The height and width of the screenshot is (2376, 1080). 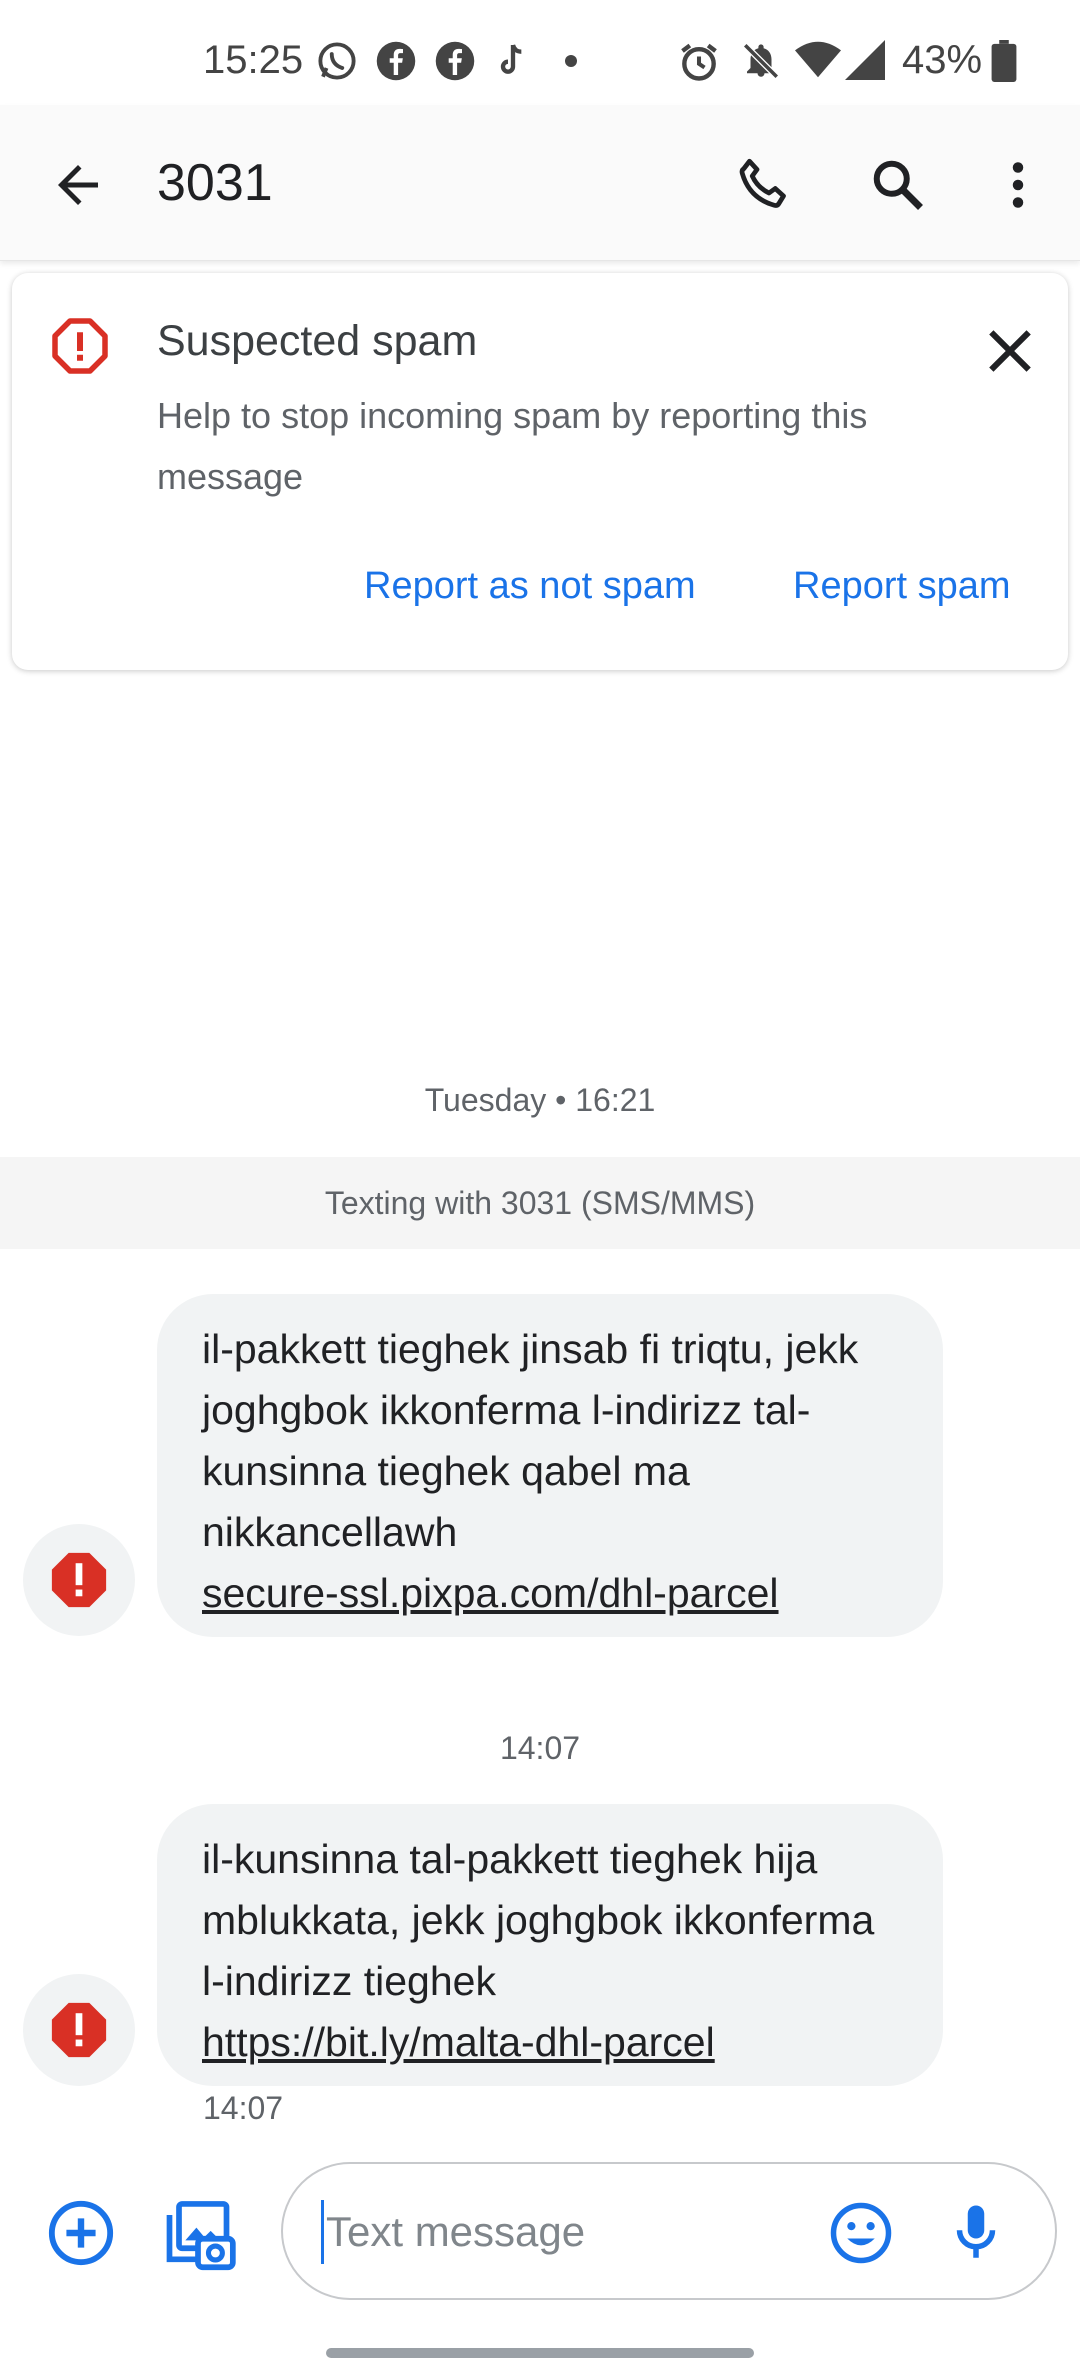 What do you see at coordinates (540, 1100) in the screenshot?
I see `date-header: Tuesday • 16:21` at bounding box center [540, 1100].